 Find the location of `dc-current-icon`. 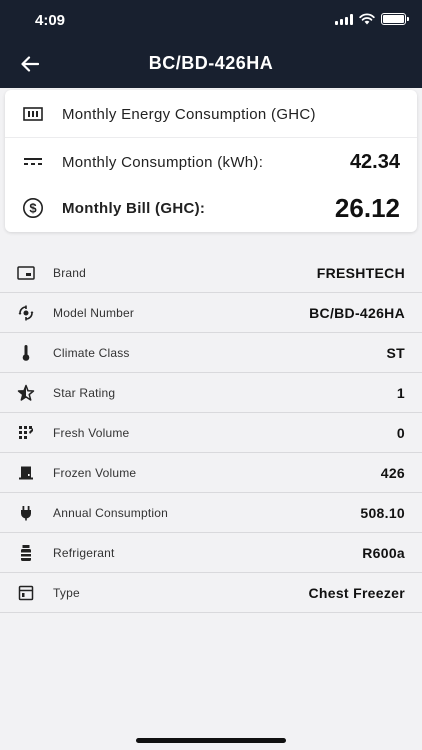

dc-current-icon is located at coordinates (33, 162).